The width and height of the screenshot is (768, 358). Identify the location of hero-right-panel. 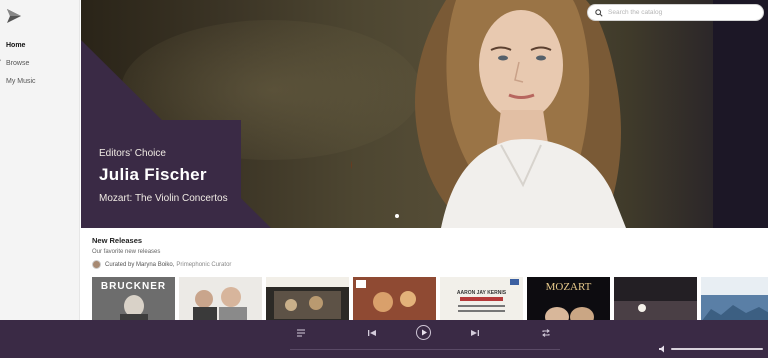
(740, 114).